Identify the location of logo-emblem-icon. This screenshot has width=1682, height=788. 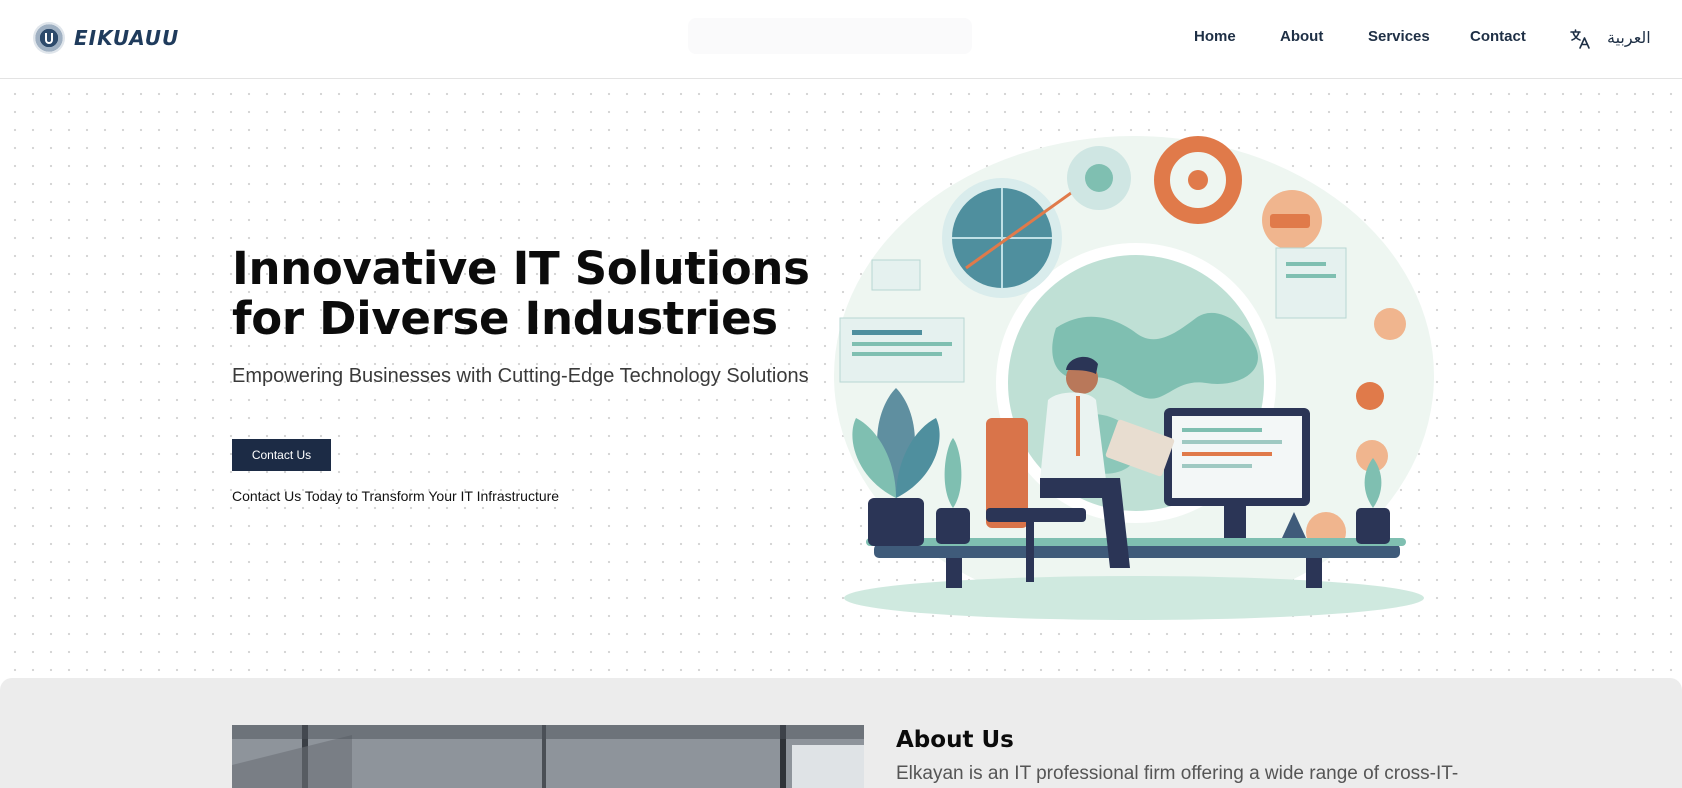
(49, 38).